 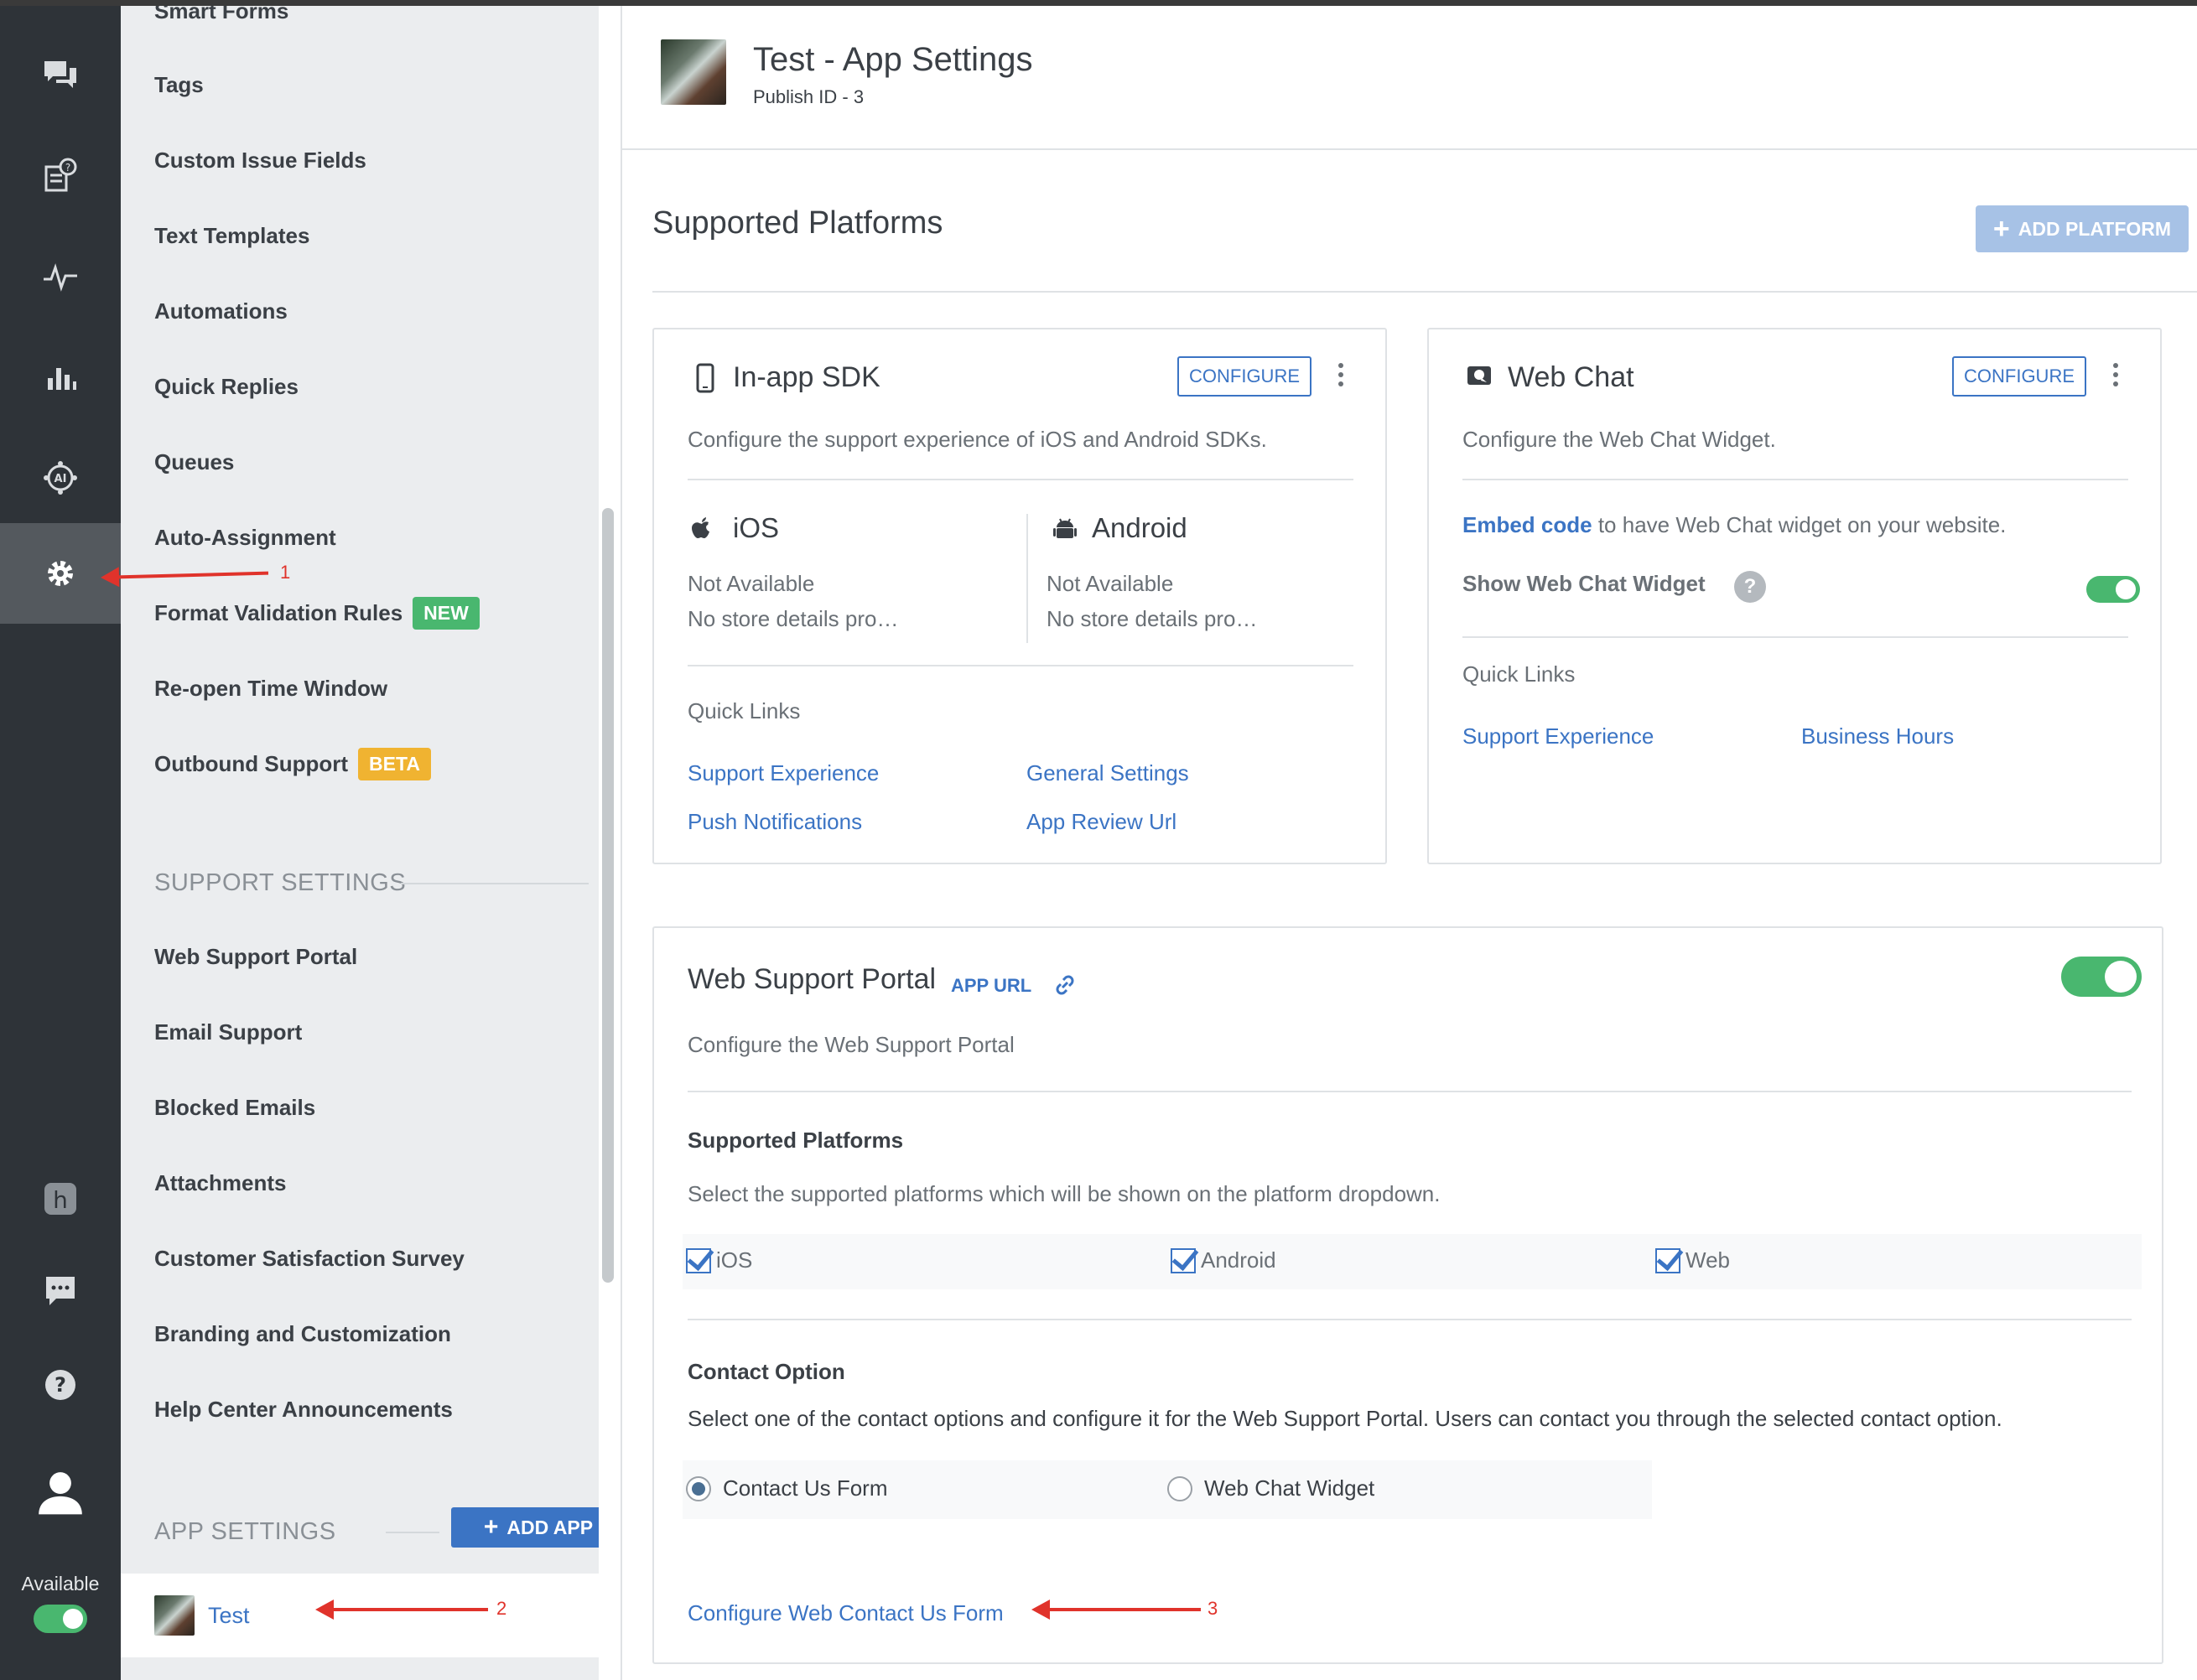 What do you see at coordinates (1584, 583) in the screenshot?
I see `show-widget-label: Show Web Chat Widget` at bounding box center [1584, 583].